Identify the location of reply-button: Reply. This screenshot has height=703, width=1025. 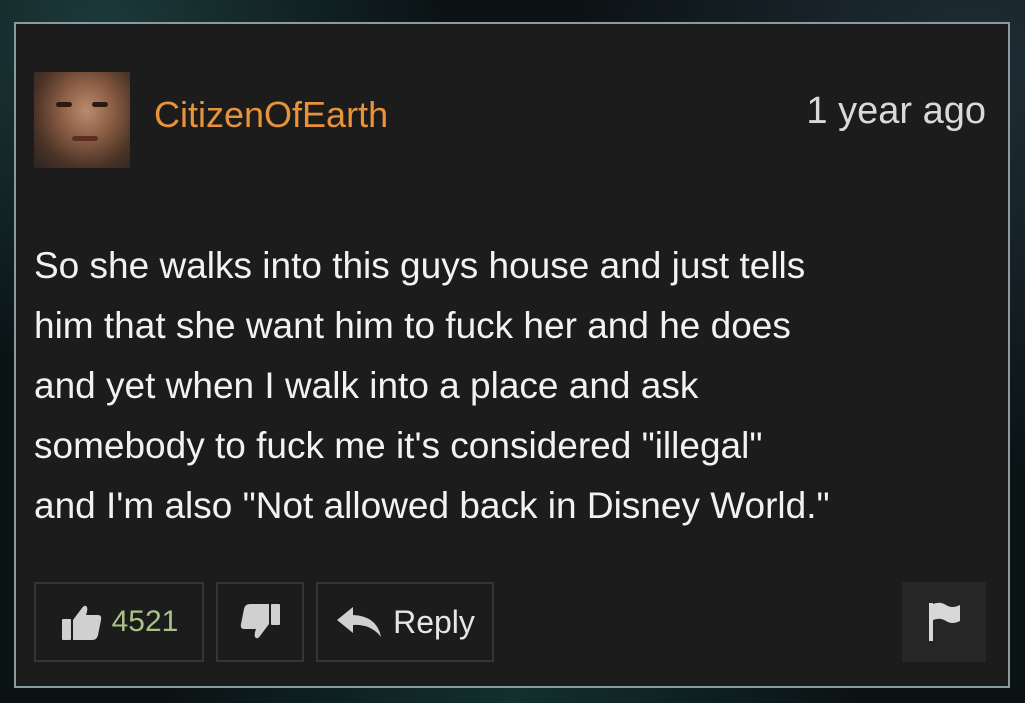
(405, 622).